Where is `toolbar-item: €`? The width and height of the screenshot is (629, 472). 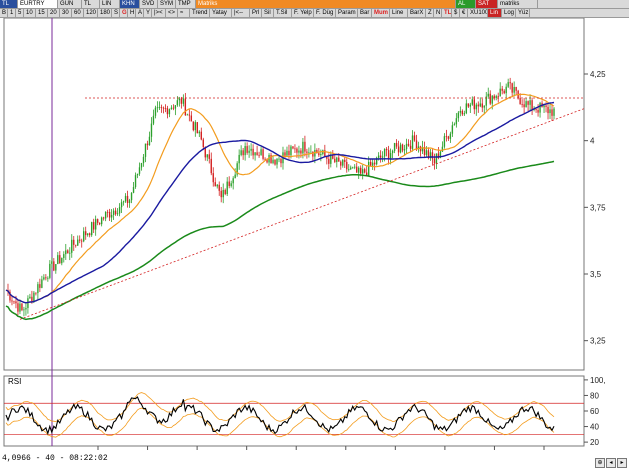 toolbar-item: € is located at coordinates (464, 13).